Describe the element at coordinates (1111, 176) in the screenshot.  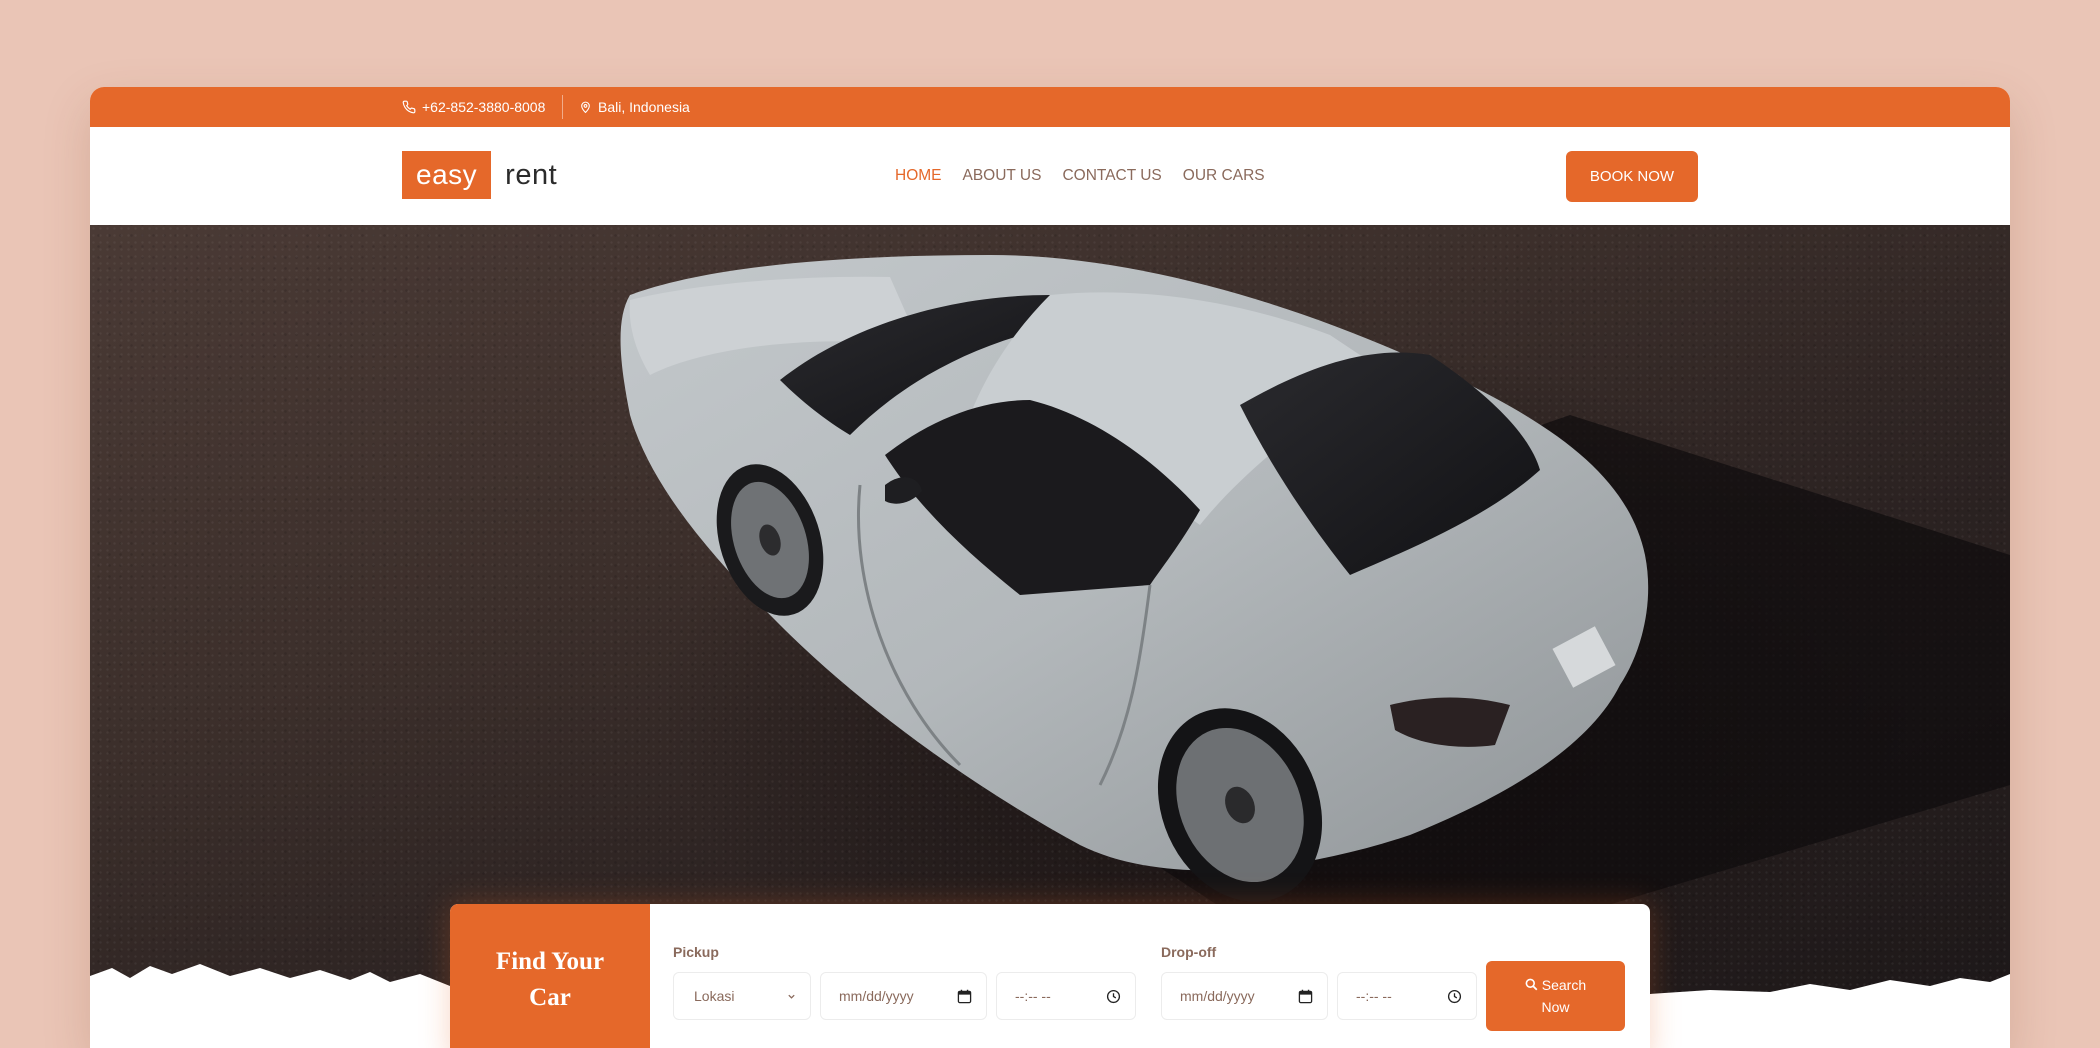
I see `nav-contact-us: CONTACT US` at that location.